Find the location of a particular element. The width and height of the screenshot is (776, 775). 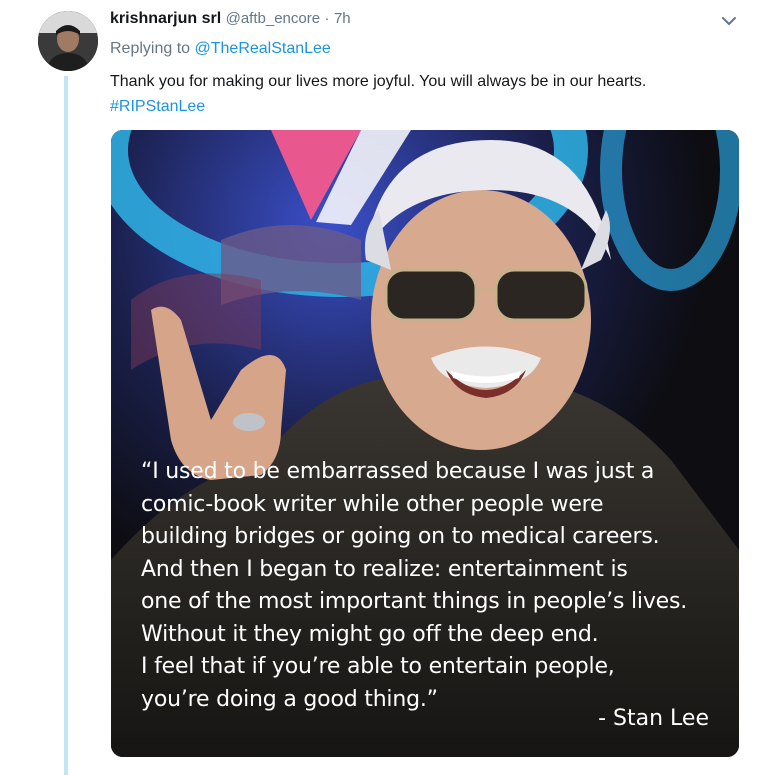

avatar-image is located at coordinates (68, 41).